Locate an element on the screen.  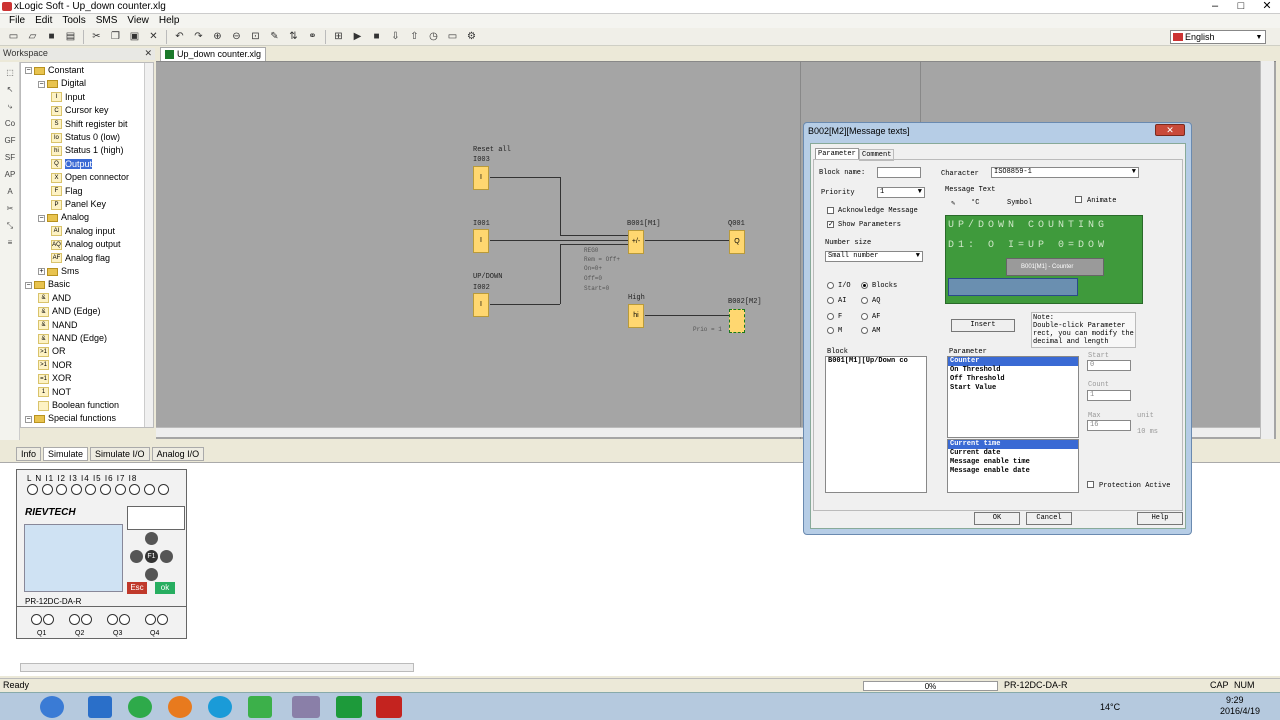
ok-button: OK is located at coordinates (997, 518).